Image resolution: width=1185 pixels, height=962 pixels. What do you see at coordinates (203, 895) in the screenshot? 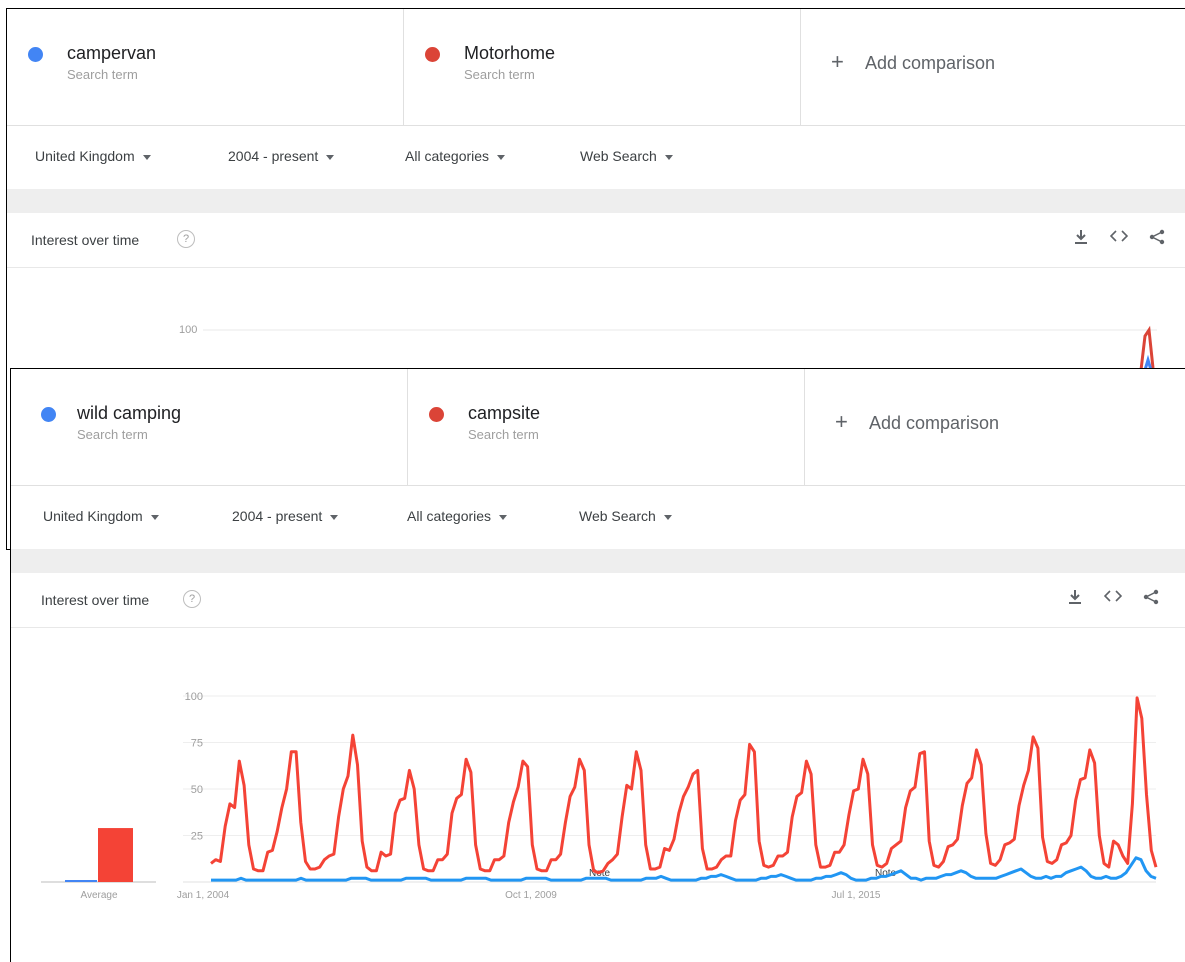
I see `x-tick-label: Jan 1, 2004` at bounding box center [203, 895].